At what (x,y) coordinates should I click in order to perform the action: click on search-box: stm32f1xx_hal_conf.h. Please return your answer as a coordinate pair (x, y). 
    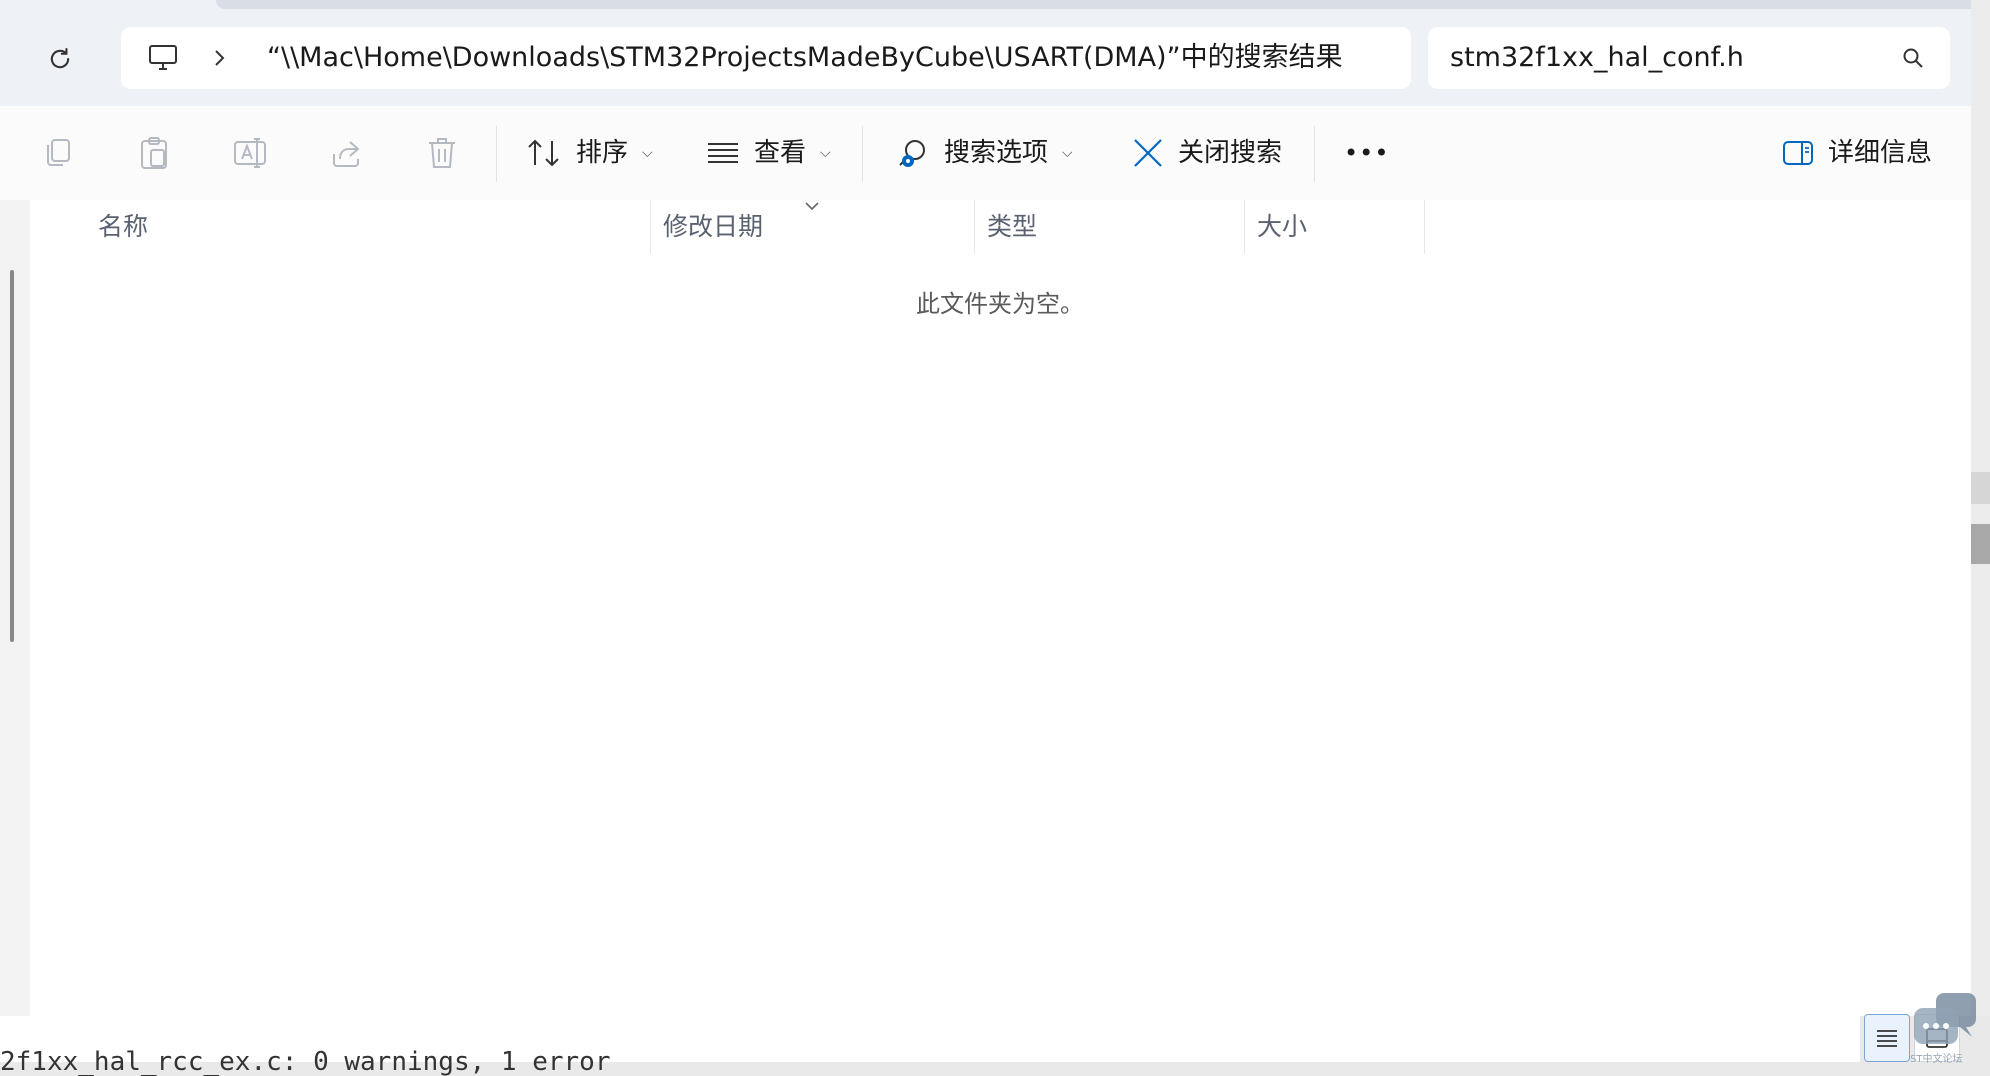
    Looking at the image, I should click on (1689, 58).